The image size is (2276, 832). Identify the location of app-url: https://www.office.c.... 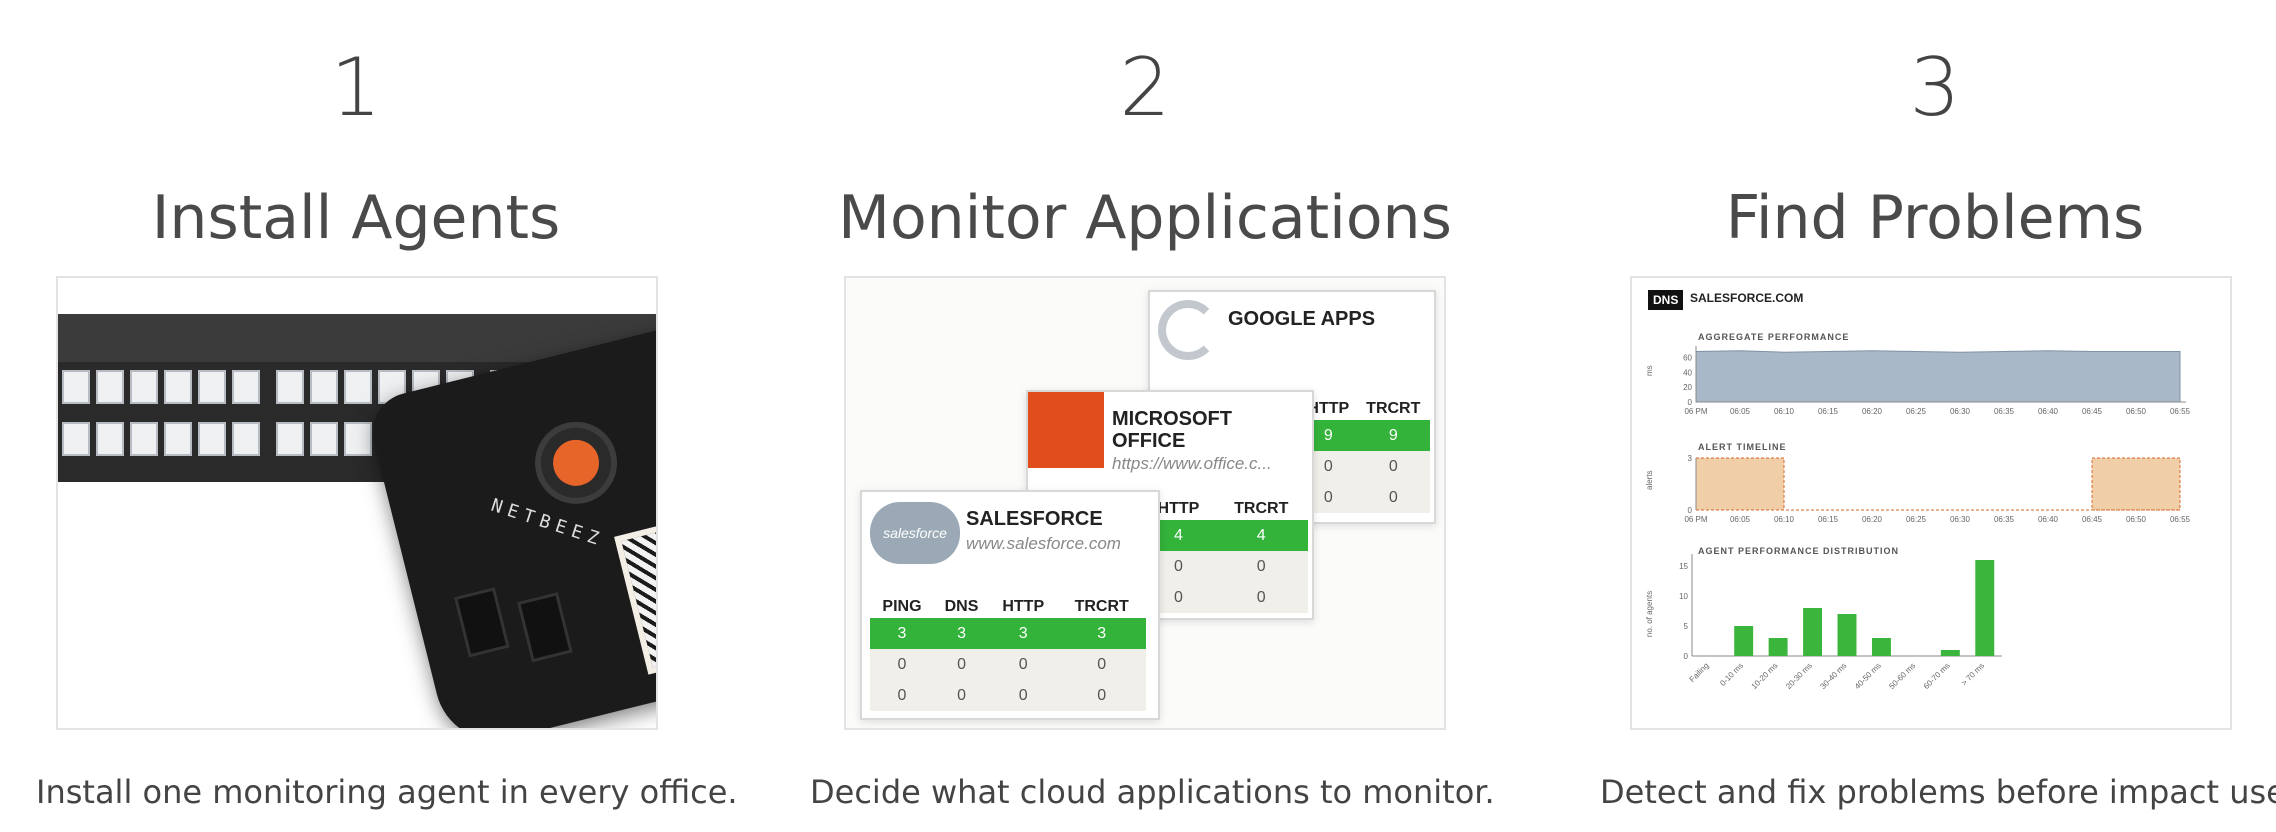
(1192, 463).